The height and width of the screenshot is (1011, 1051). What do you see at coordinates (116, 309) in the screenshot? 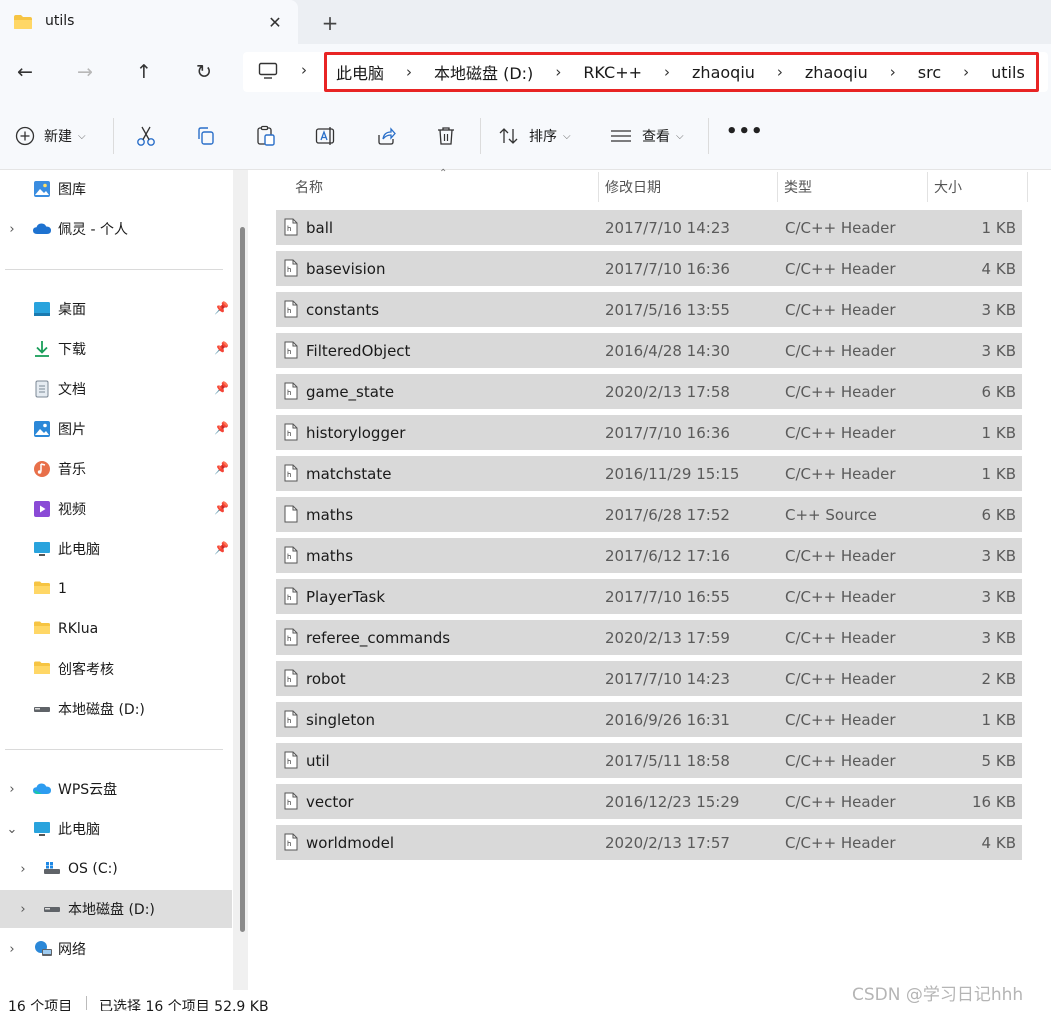
I see `sidebar-item-desktop: 桌面 📌` at bounding box center [116, 309].